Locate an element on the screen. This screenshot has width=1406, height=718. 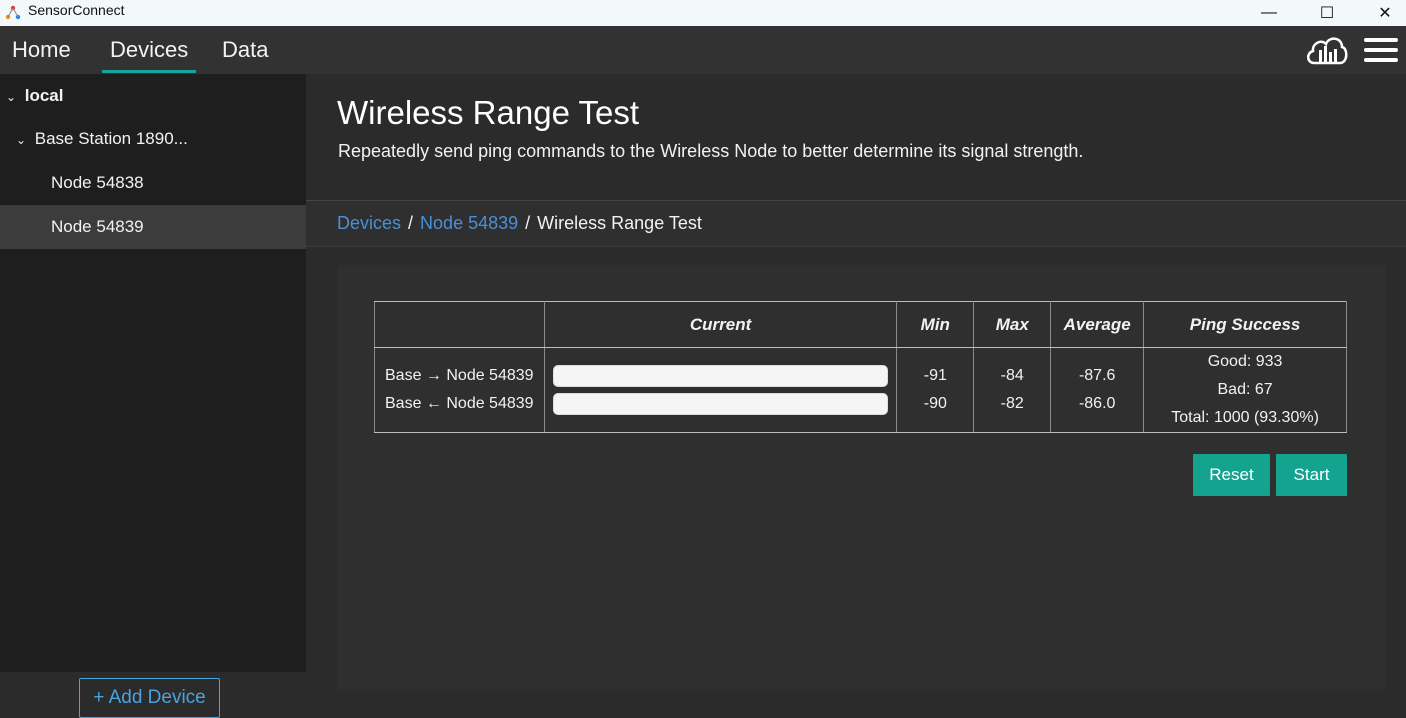
breadcrumb-node: Node 54839 is located at coordinates (469, 223).